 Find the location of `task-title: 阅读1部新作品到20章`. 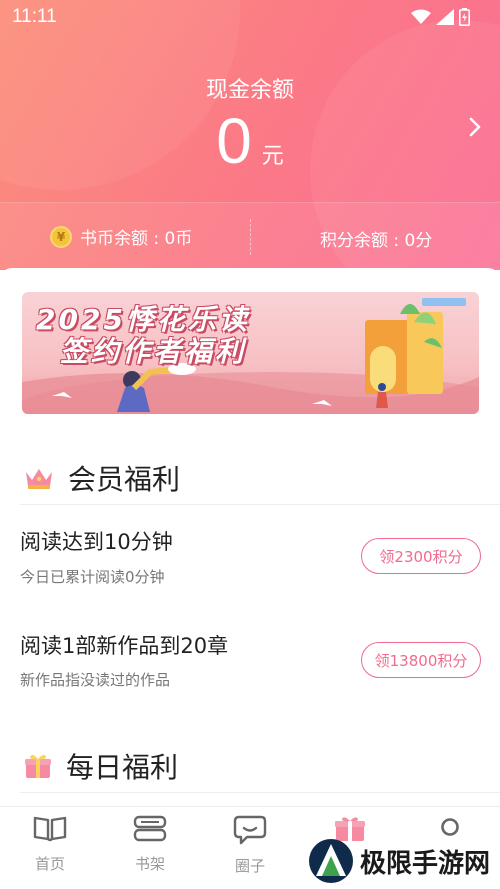

task-title: 阅读1部新作品到20章 is located at coordinates (124, 646).